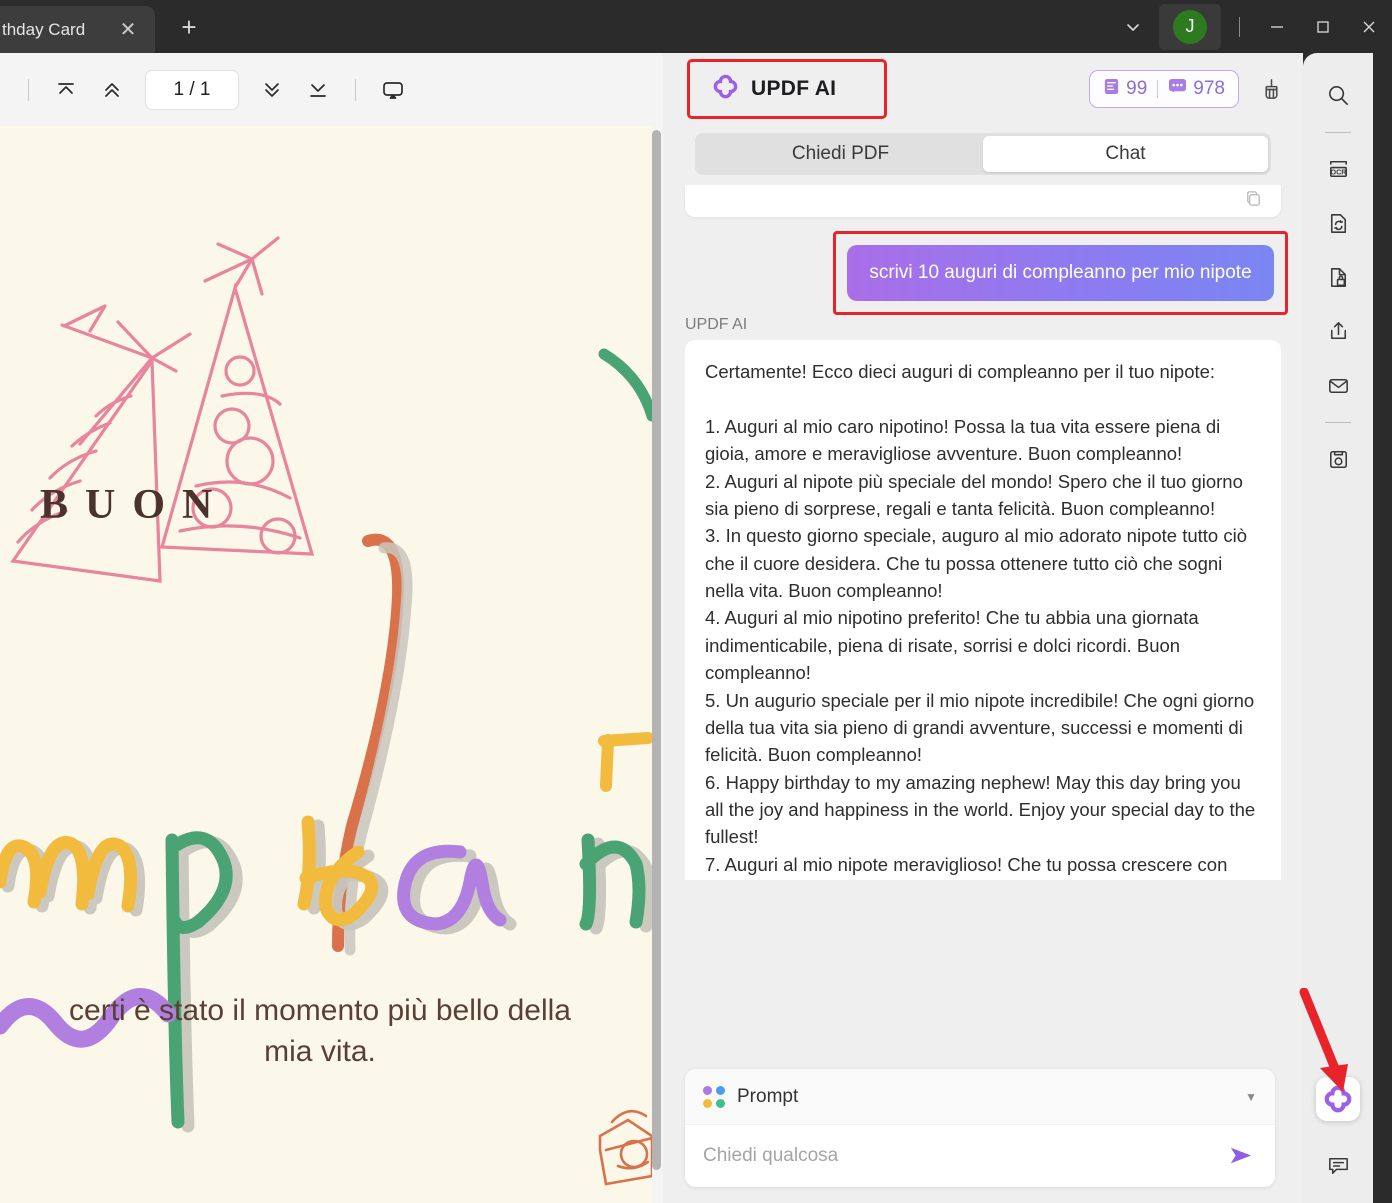  What do you see at coordinates (1323, 1040) in the screenshot?
I see `red-arrow-annotation` at bounding box center [1323, 1040].